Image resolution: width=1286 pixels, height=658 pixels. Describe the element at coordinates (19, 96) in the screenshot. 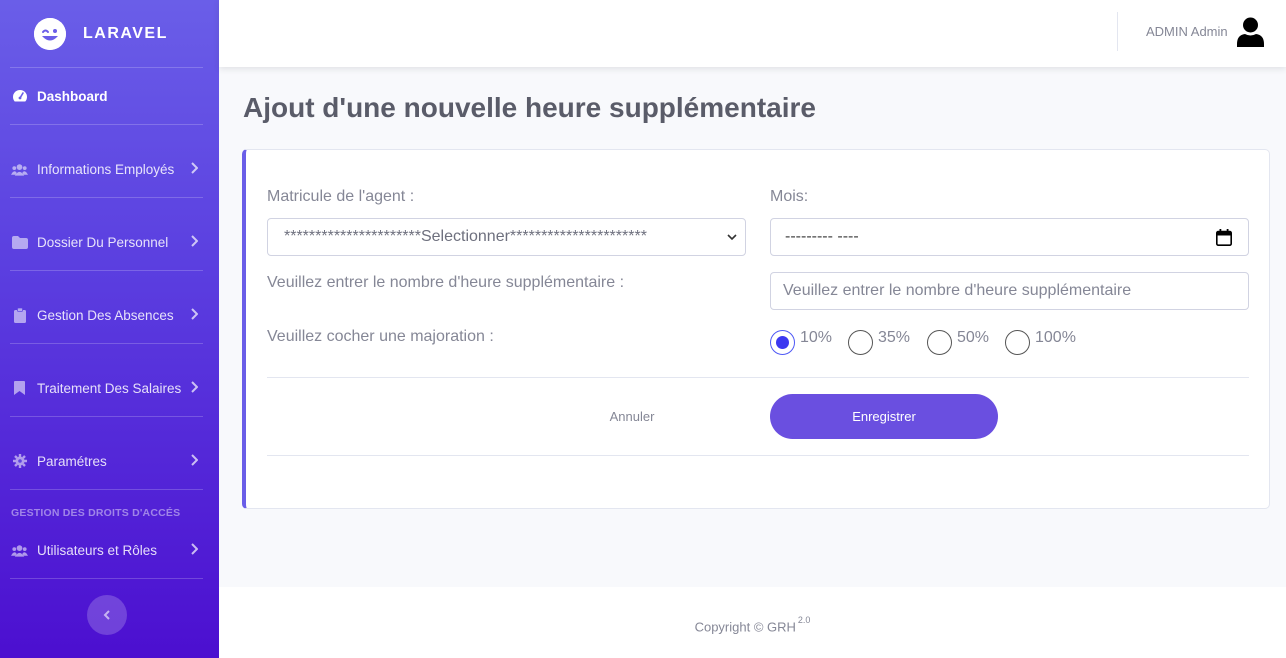

I see `tachometer-icon` at that location.